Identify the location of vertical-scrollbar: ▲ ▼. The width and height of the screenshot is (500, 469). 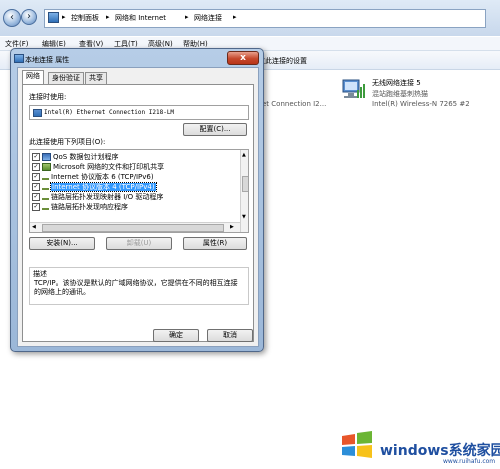
(244, 191).